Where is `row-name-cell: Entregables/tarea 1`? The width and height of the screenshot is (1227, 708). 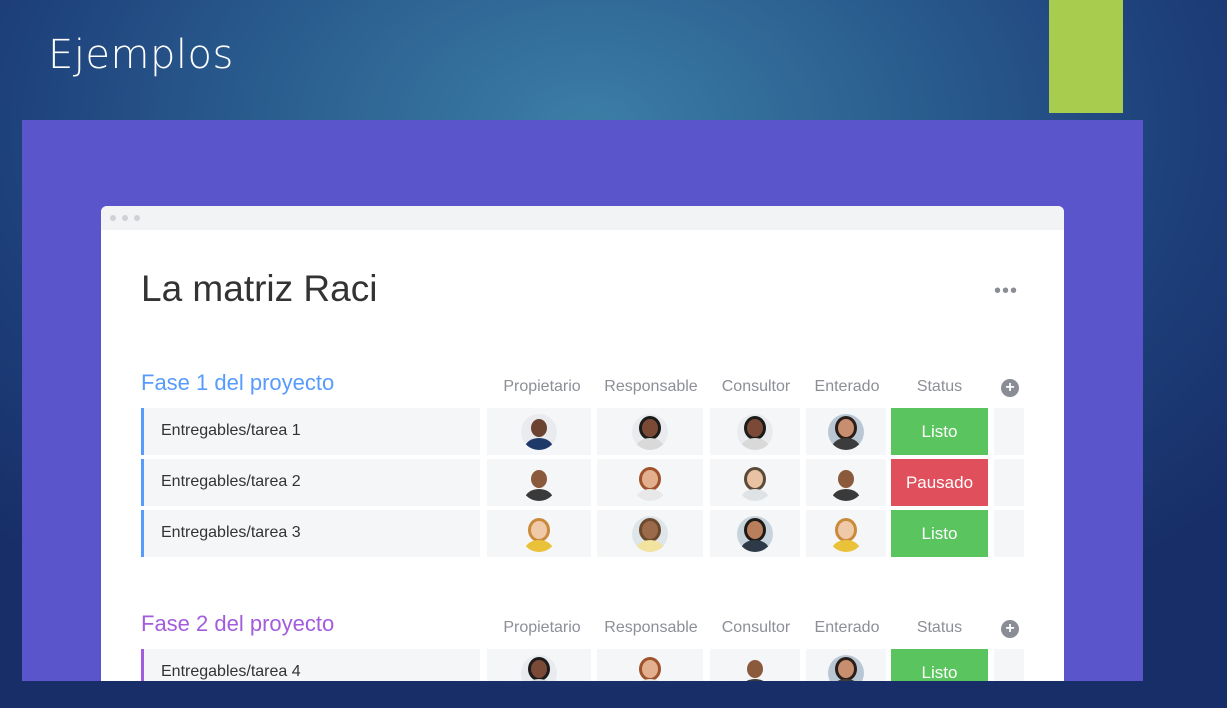 row-name-cell: Entregables/tarea 1 is located at coordinates (310, 431).